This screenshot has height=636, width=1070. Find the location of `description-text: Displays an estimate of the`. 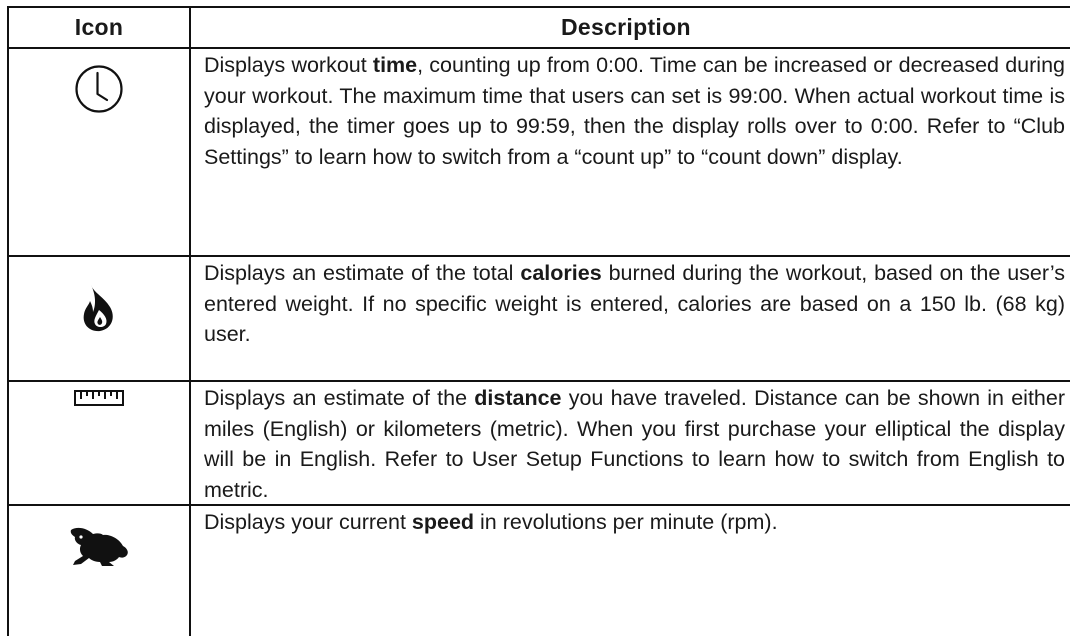

description-text: Displays an estimate of the is located at coordinates (339, 398).